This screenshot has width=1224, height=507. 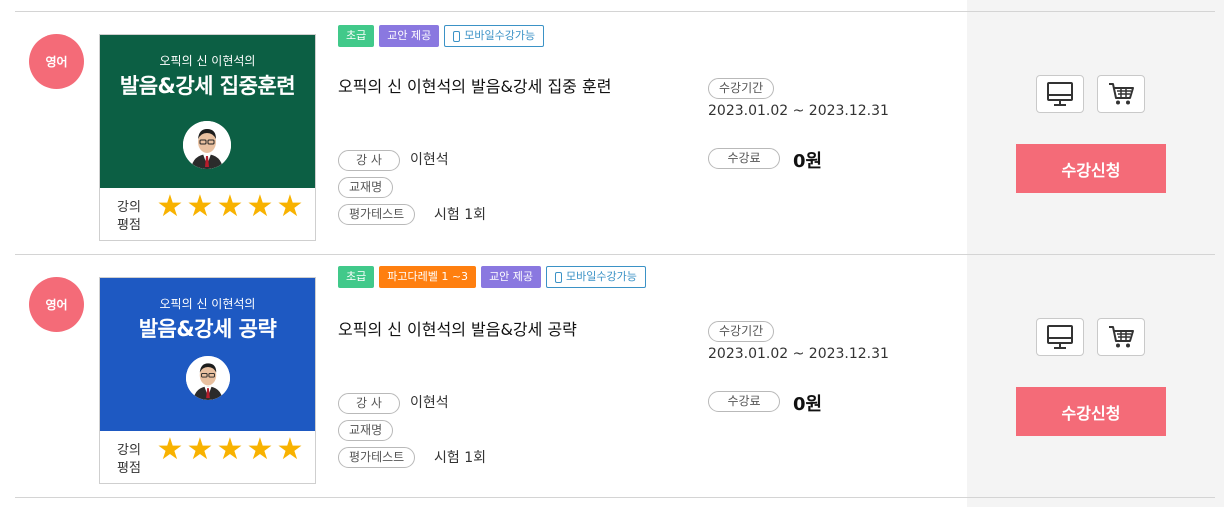 I want to click on course-title: 오픽의 신 이현석의 발음&강세 공략, so click(x=457, y=328).